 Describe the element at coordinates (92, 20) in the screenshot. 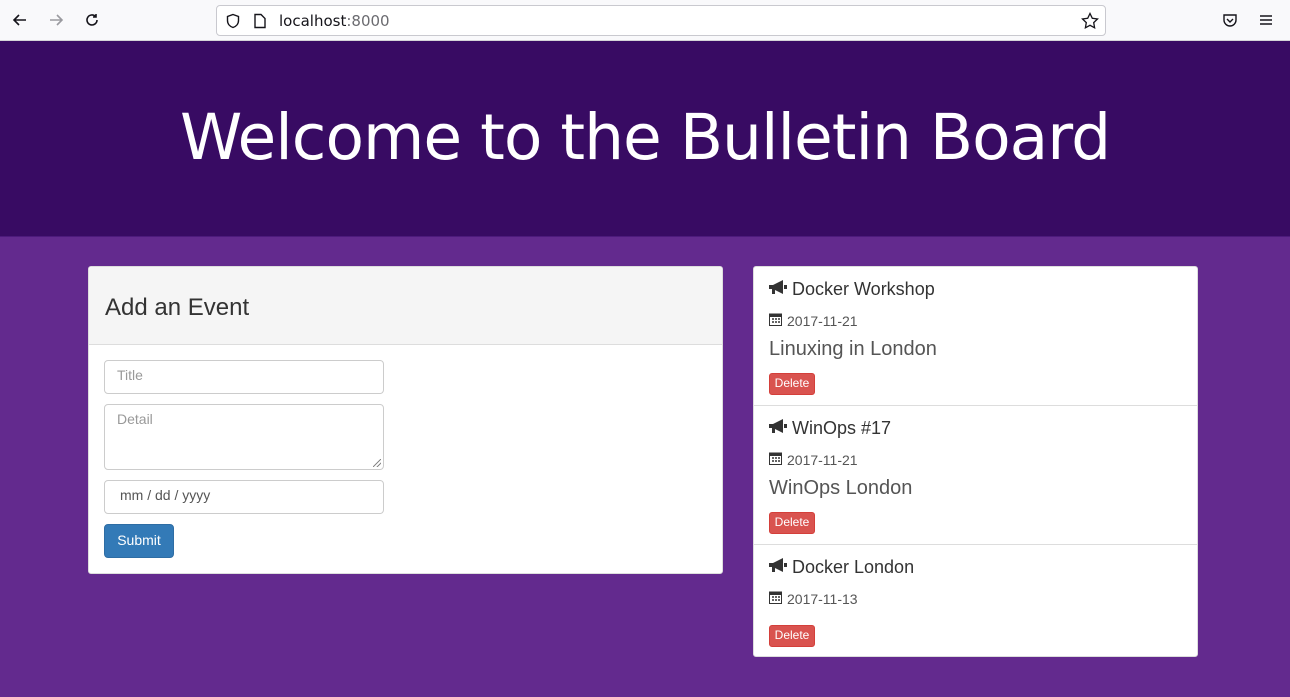

I see `reload-icon` at that location.